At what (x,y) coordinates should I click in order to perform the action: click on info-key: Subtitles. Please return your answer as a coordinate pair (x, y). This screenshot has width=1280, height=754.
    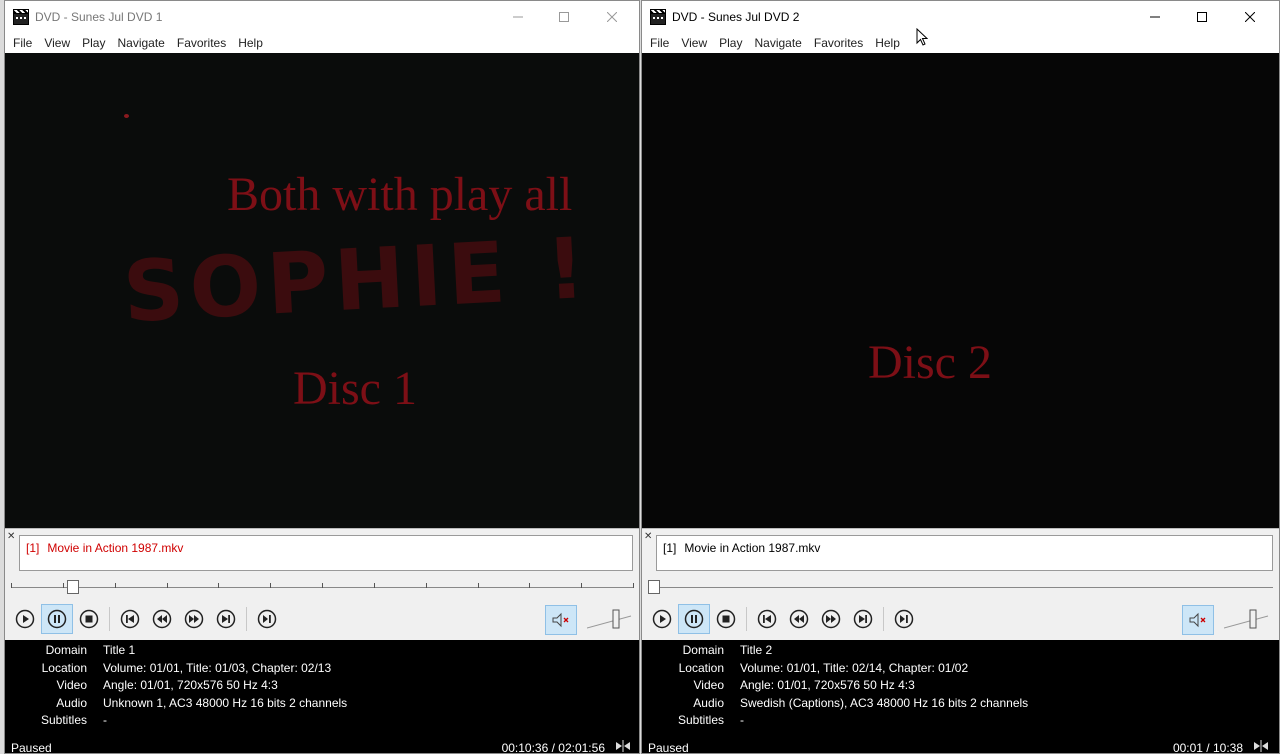
    Looking at the image, I should click on (63, 720).